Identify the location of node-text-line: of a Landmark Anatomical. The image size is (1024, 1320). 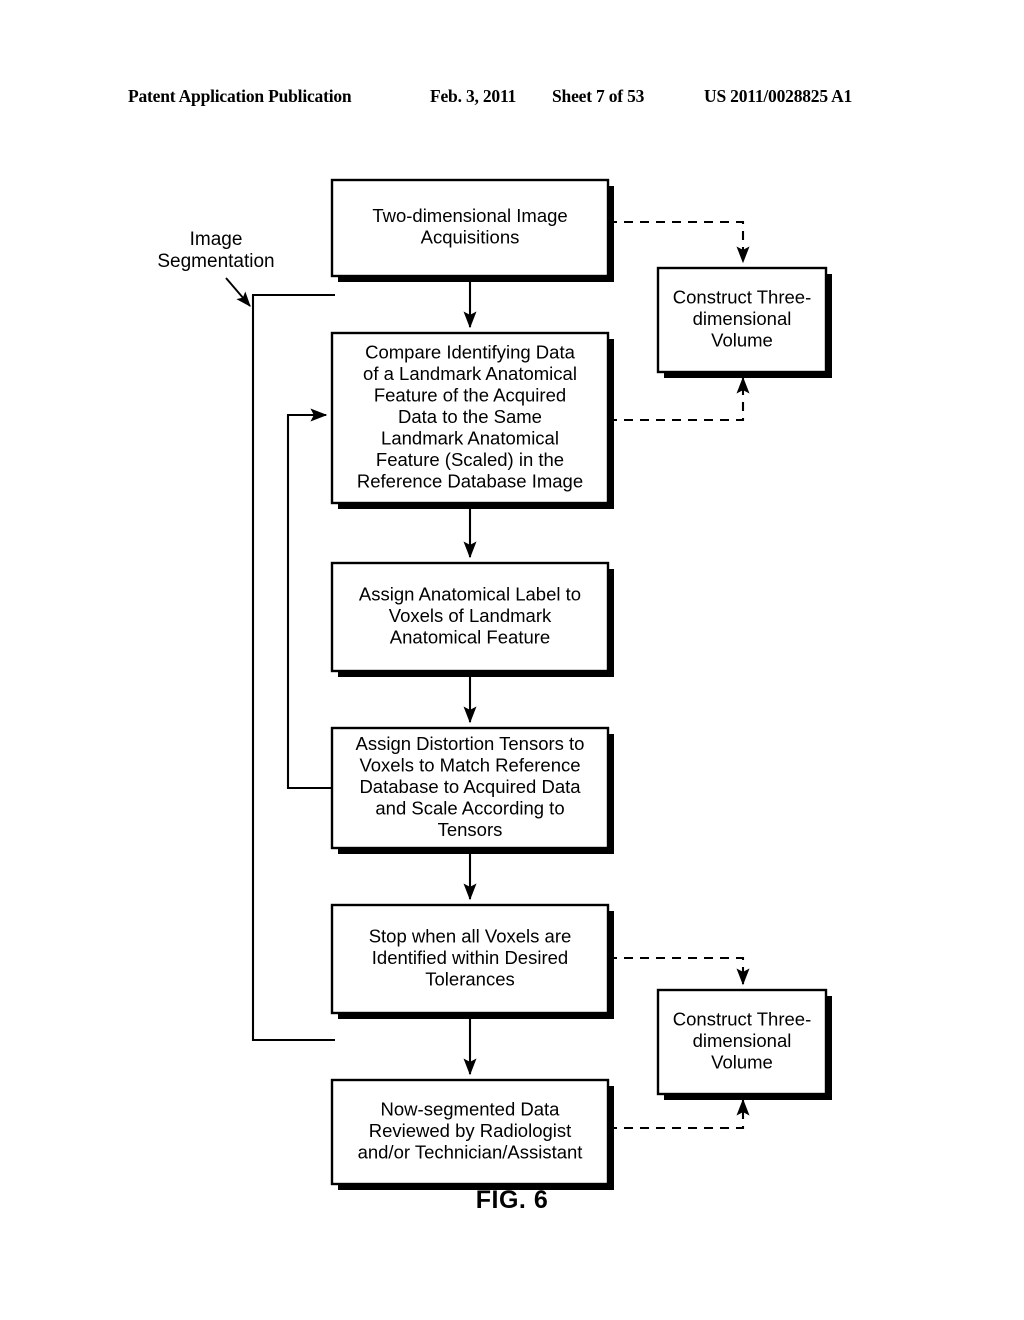
(470, 373).